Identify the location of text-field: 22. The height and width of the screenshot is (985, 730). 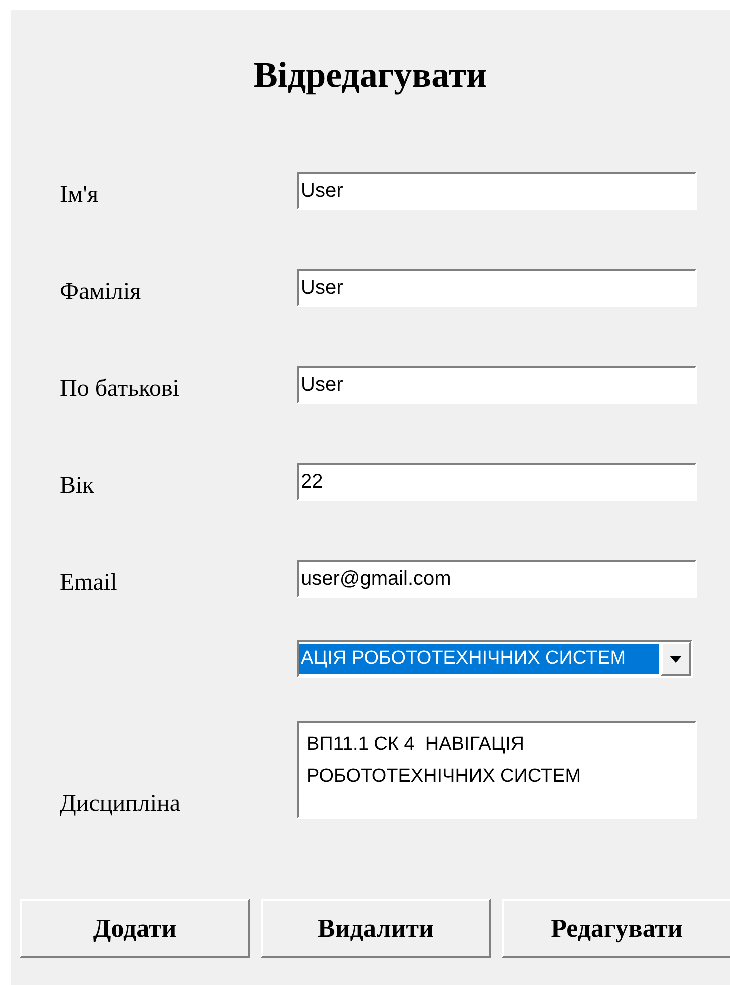
(497, 482).